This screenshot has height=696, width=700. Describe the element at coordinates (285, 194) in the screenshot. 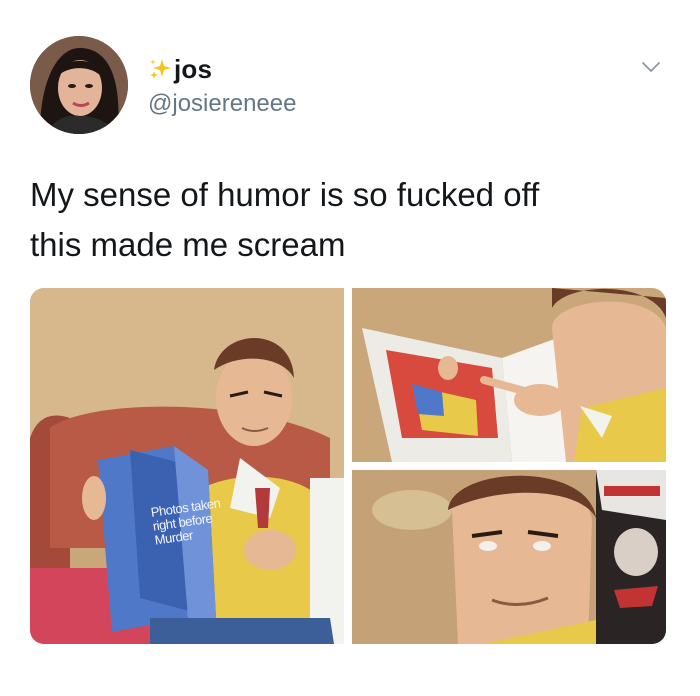

I see `tweet-text-line: My sense of humor is so fucked off` at that location.